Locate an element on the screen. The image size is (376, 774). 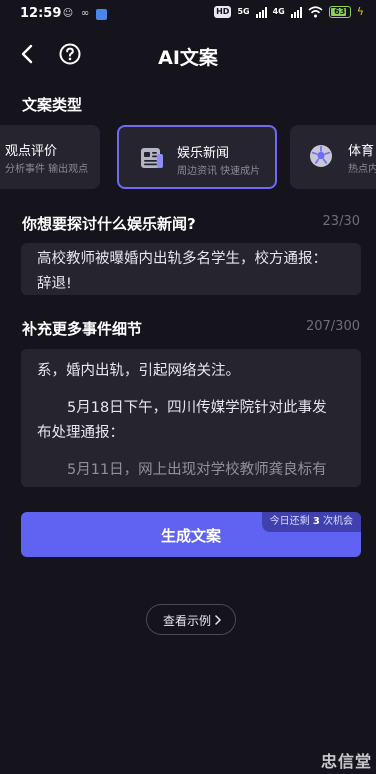
watermark-logo: 忠信堂 is located at coordinates (346, 761).